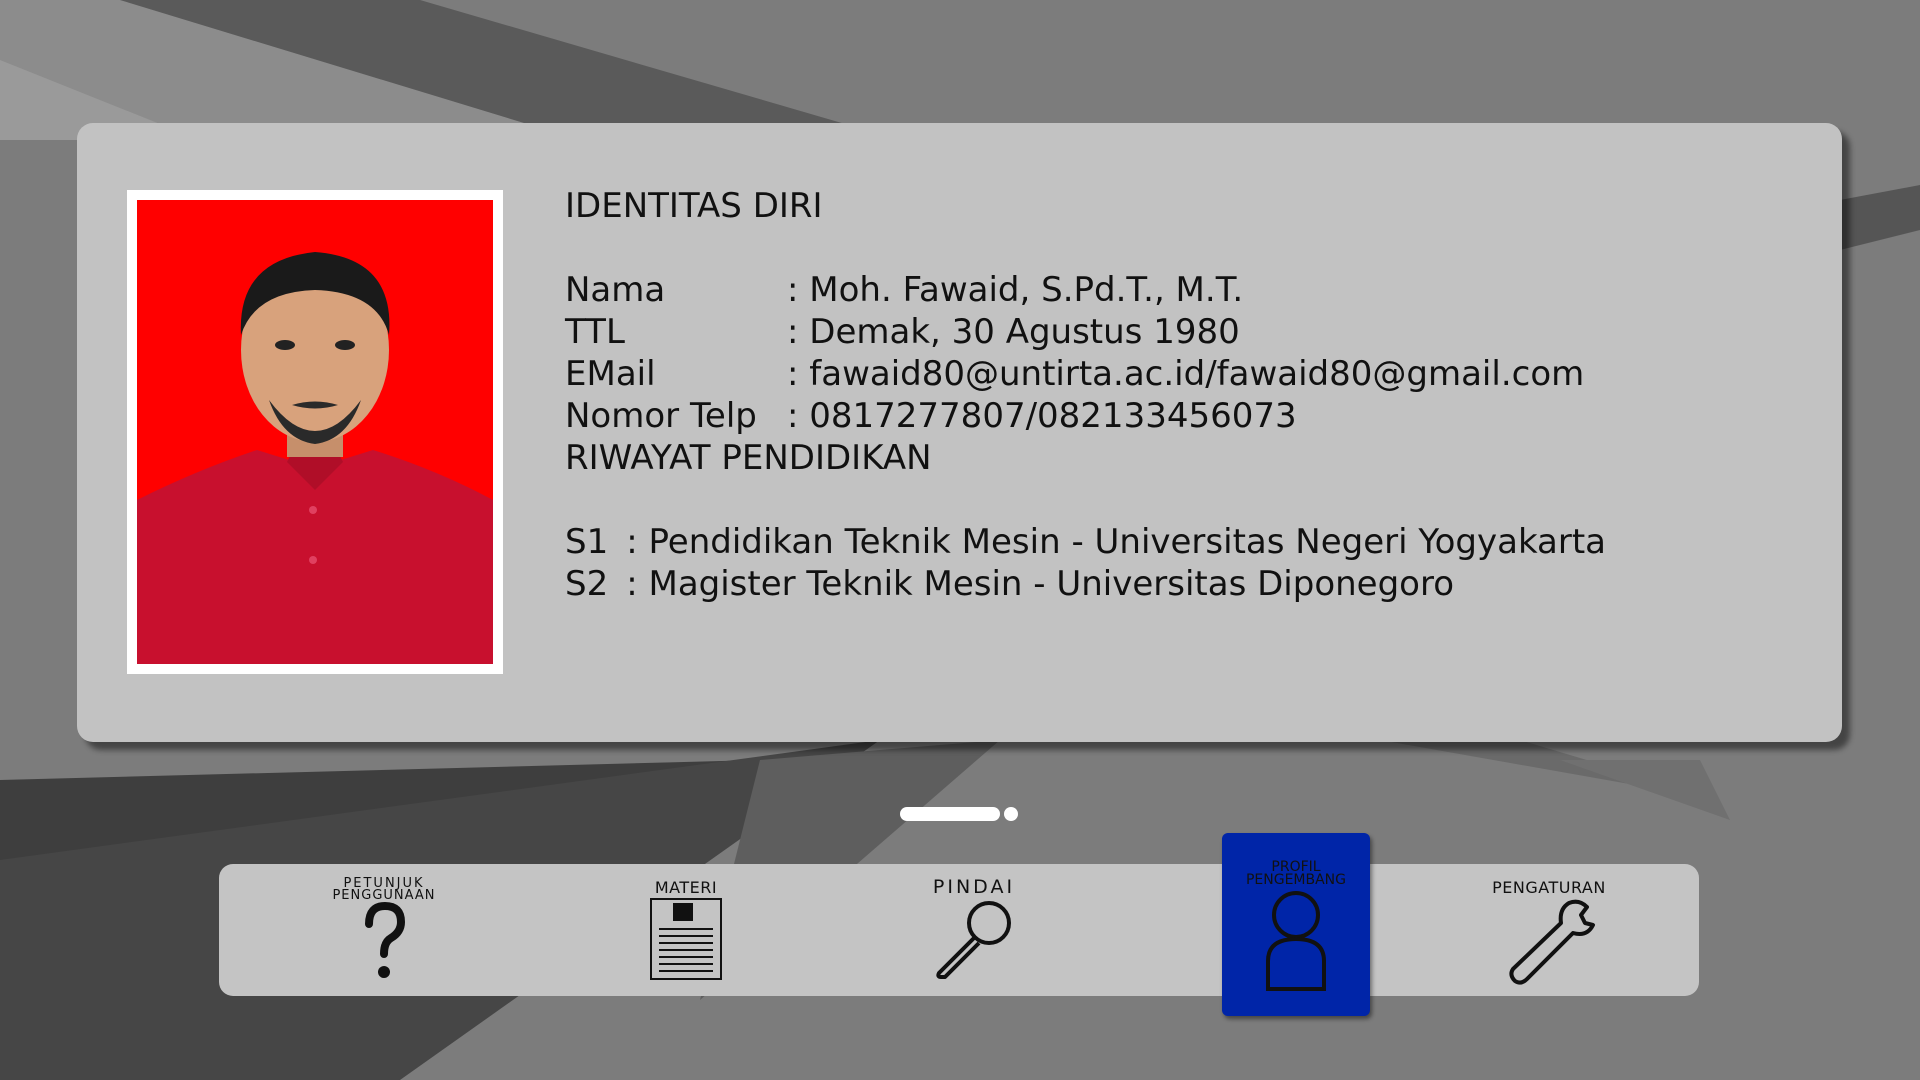  I want to click on education-level: S2, so click(587, 584).